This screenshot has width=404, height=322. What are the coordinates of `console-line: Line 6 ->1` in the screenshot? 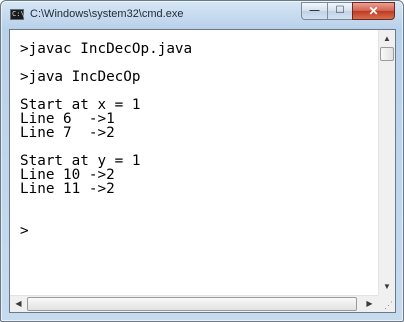 It's located at (67, 119).